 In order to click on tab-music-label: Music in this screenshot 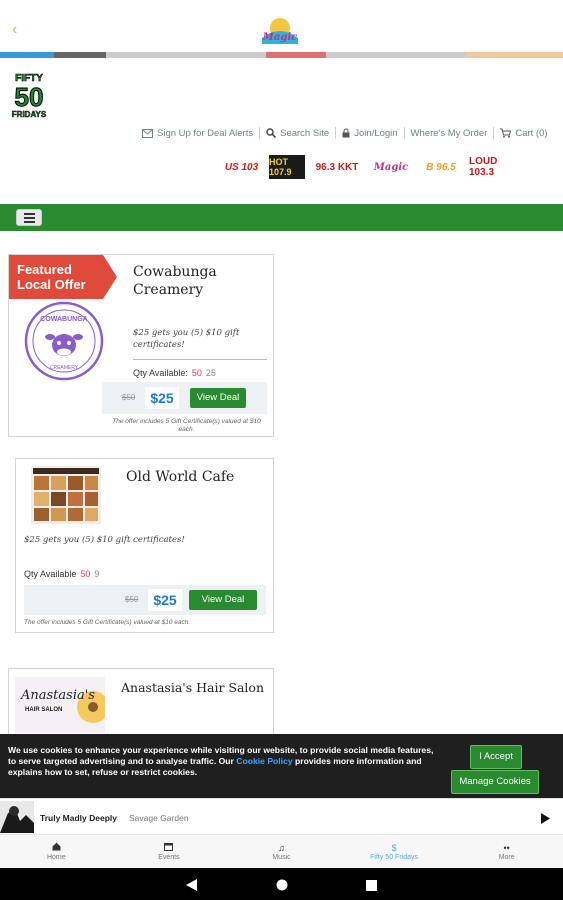, I will do `click(281, 857)`.